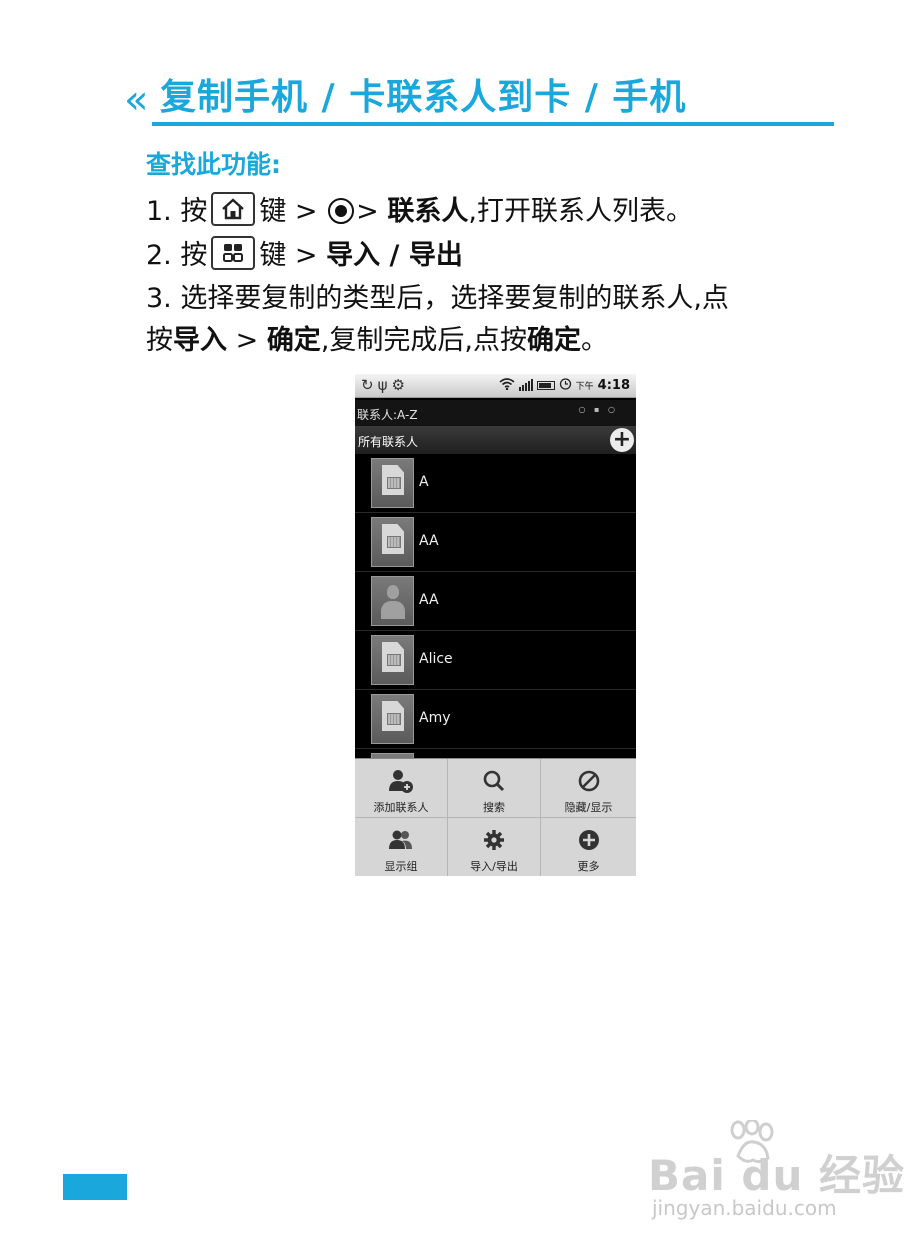  I want to click on menu-display-groups: 显示组, so click(401, 847).